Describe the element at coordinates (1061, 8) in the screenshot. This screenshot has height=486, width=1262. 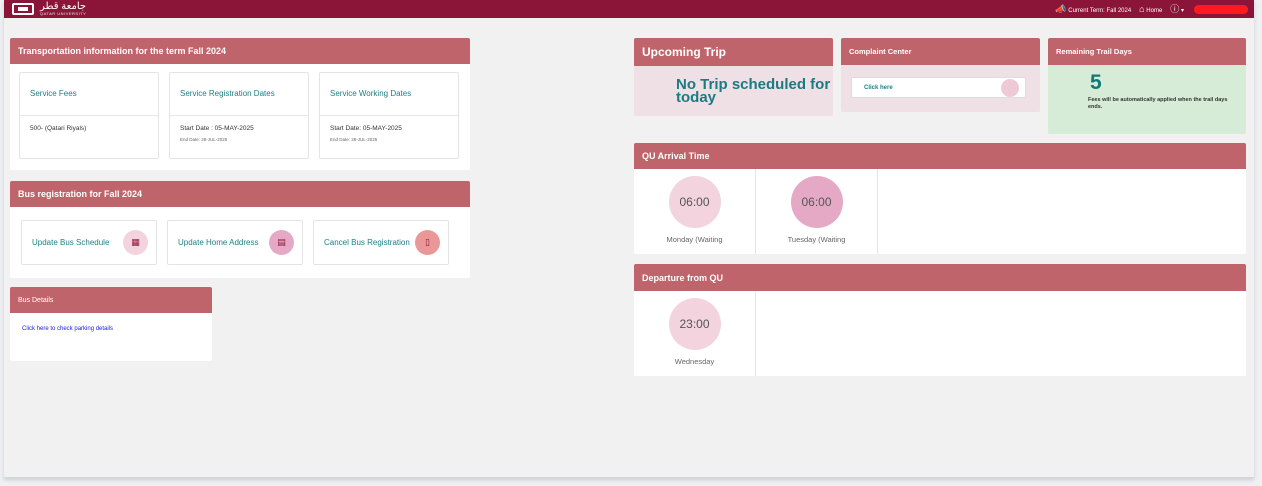
I see `megaphone-icon: 📣` at that location.